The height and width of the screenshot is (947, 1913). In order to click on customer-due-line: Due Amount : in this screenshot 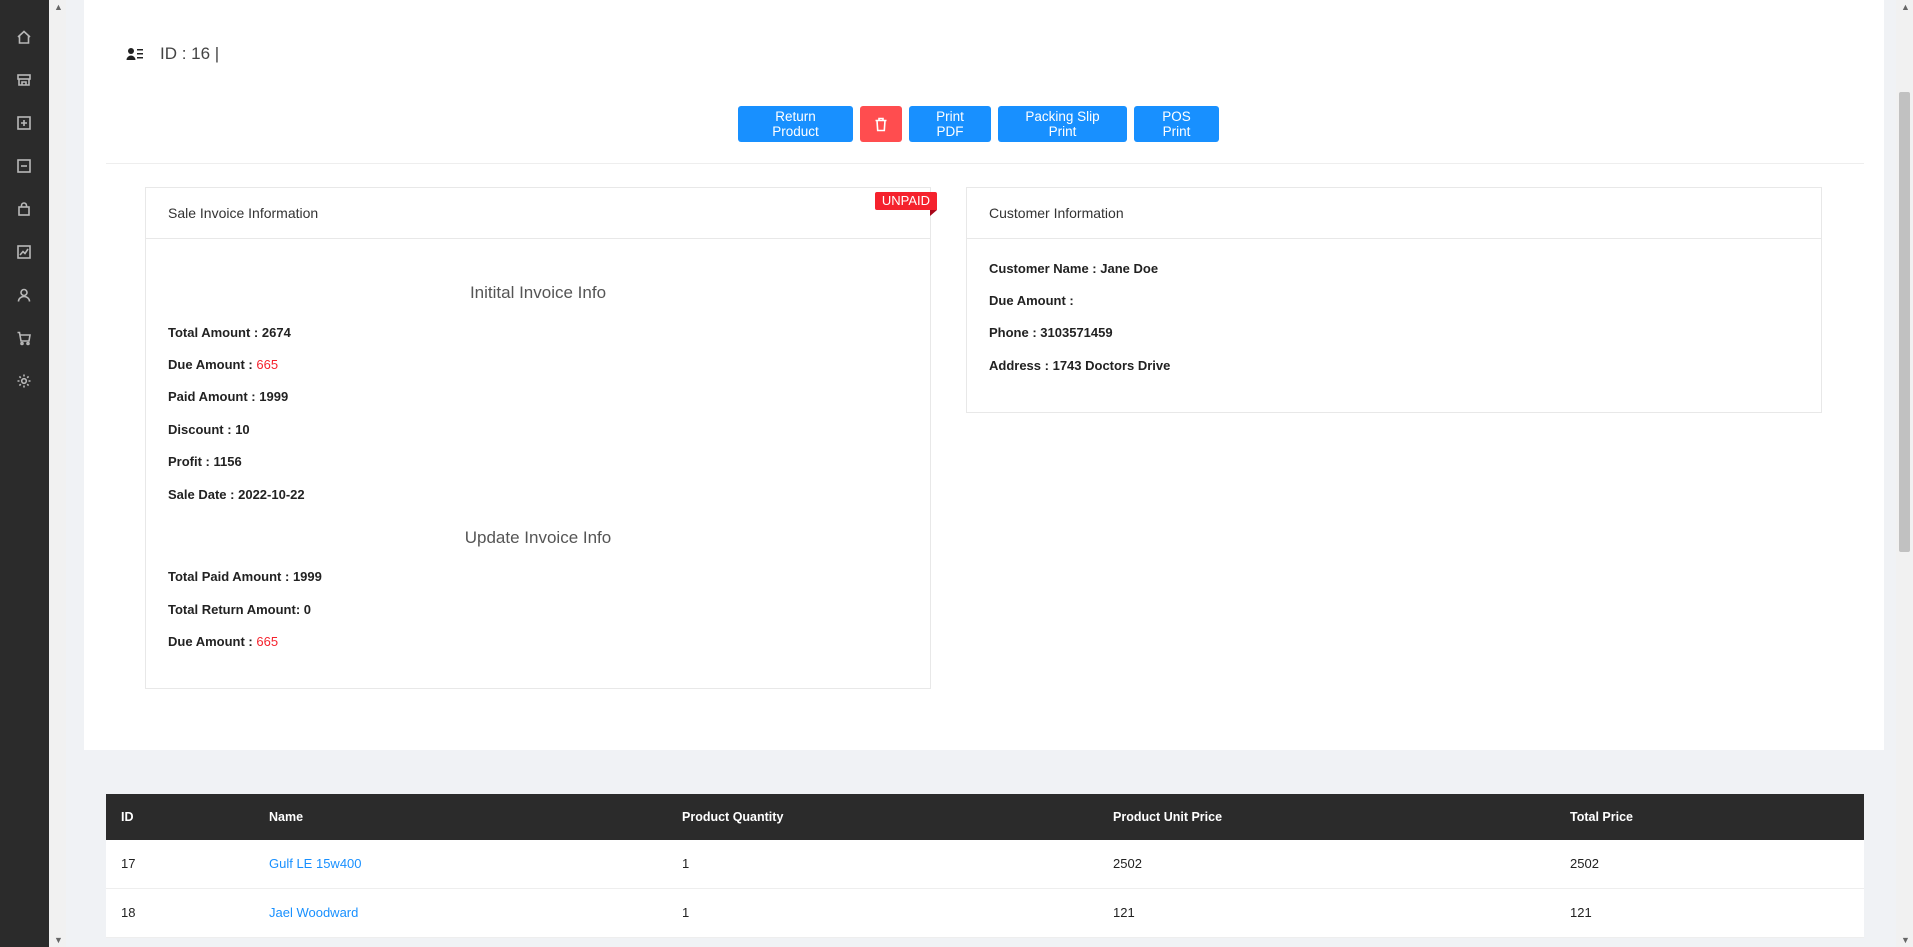, I will do `click(1031, 300)`.